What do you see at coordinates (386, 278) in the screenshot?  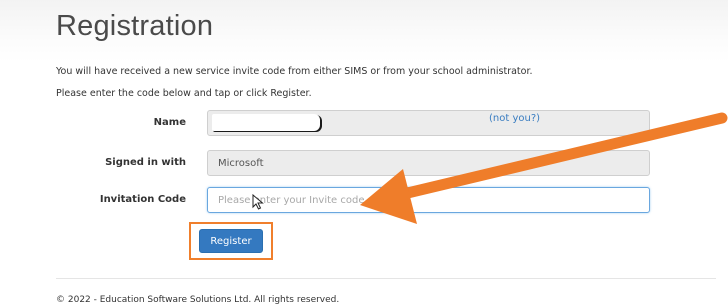 I see `footer-divider` at bounding box center [386, 278].